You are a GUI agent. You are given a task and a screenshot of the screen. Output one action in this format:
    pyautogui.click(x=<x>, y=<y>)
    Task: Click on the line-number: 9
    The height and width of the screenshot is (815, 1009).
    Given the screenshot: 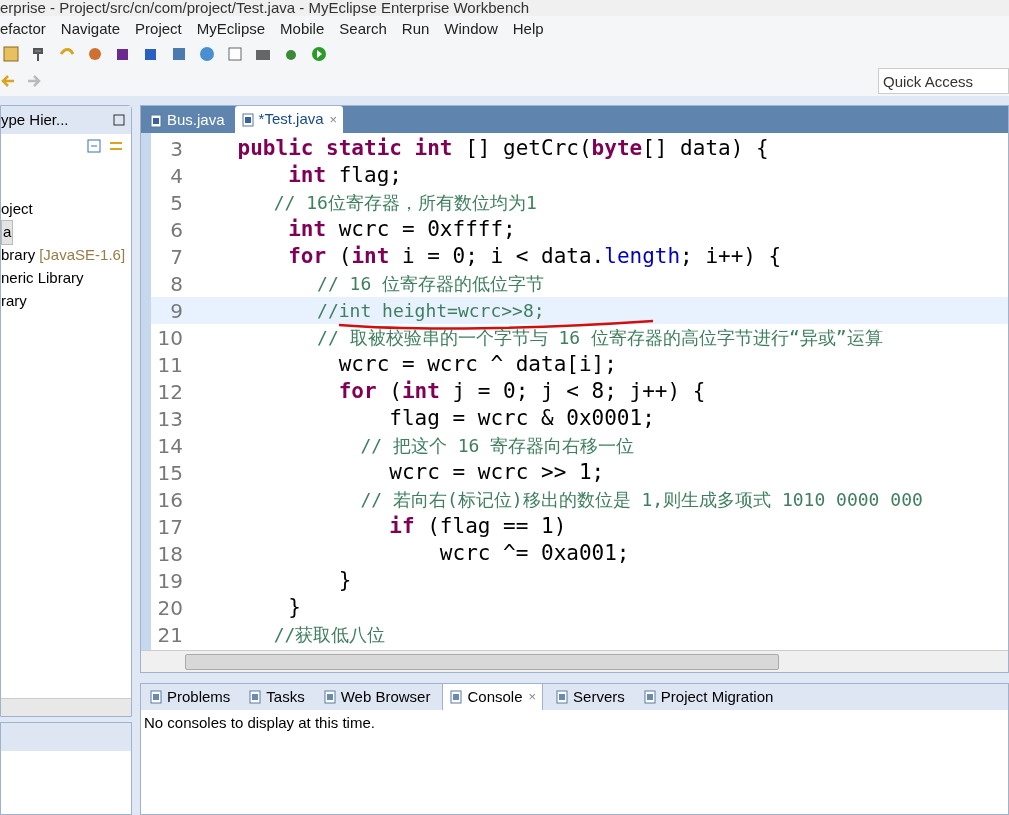 What is the action you would take?
    pyautogui.click(x=176, y=311)
    